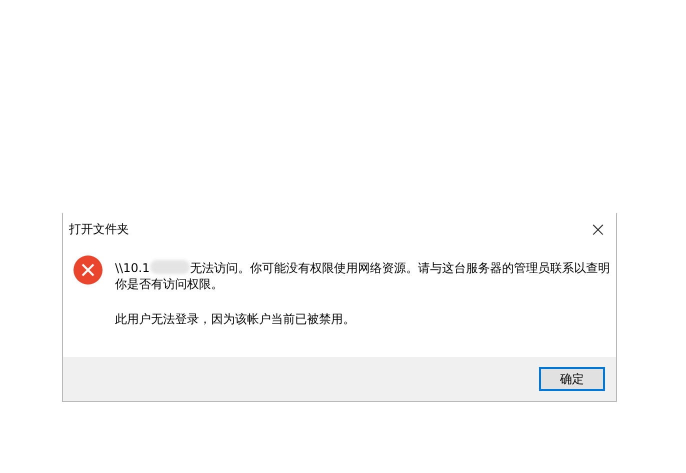 This screenshot has height=473, width=686. Describe the element at coordinates (235, 319) in the screenshot. I see `error-detail: 此用户无法登录，因为该帐户当前已被禁用。` at that location.